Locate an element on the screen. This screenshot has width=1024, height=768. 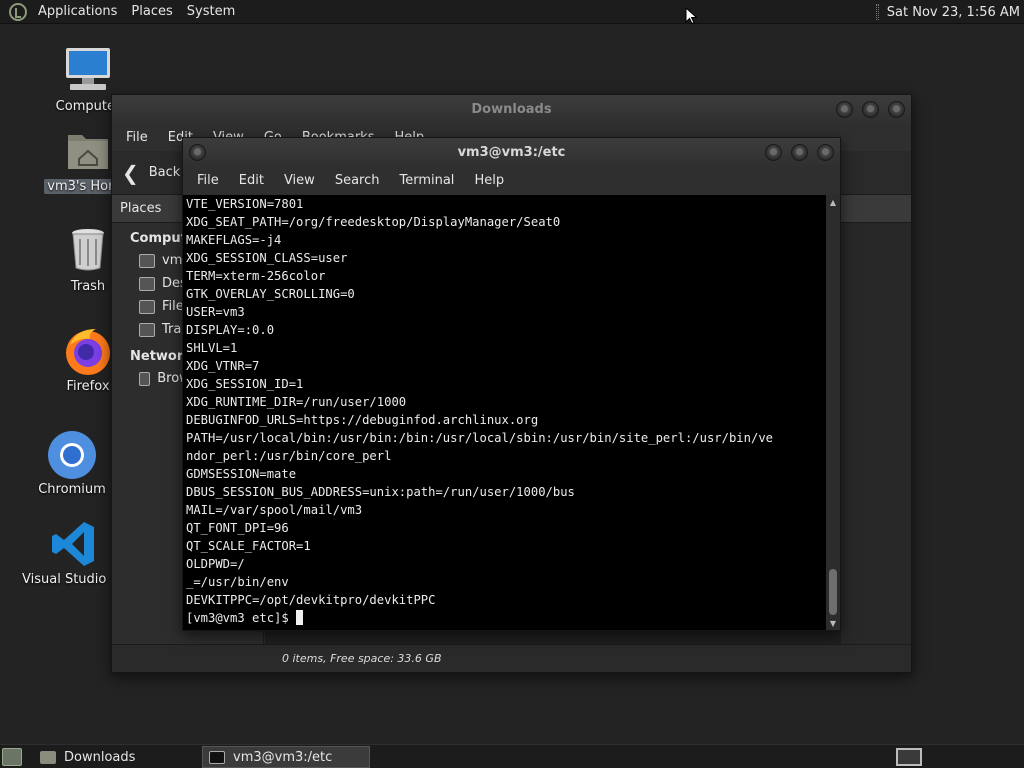
terminal-line: DISPLAY=:0.0 is located at coordinates (230, 330).